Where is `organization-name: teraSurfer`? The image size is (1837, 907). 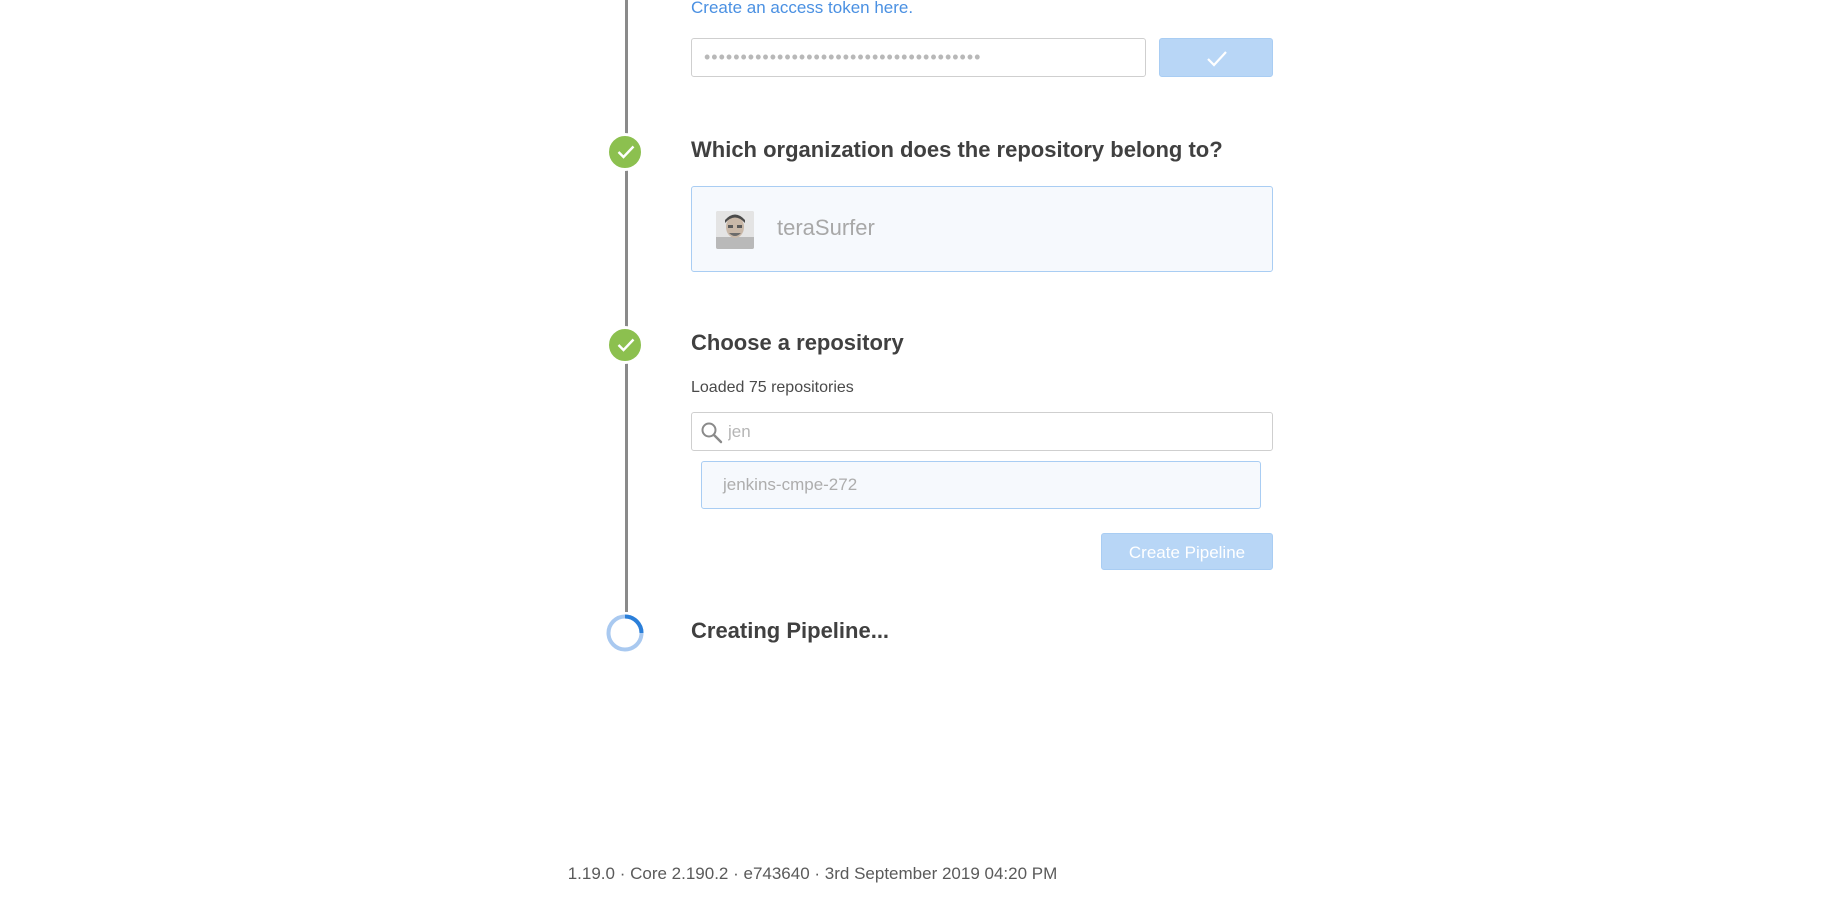 organization-name: teraSurfer is located at coordinates (826, 227).